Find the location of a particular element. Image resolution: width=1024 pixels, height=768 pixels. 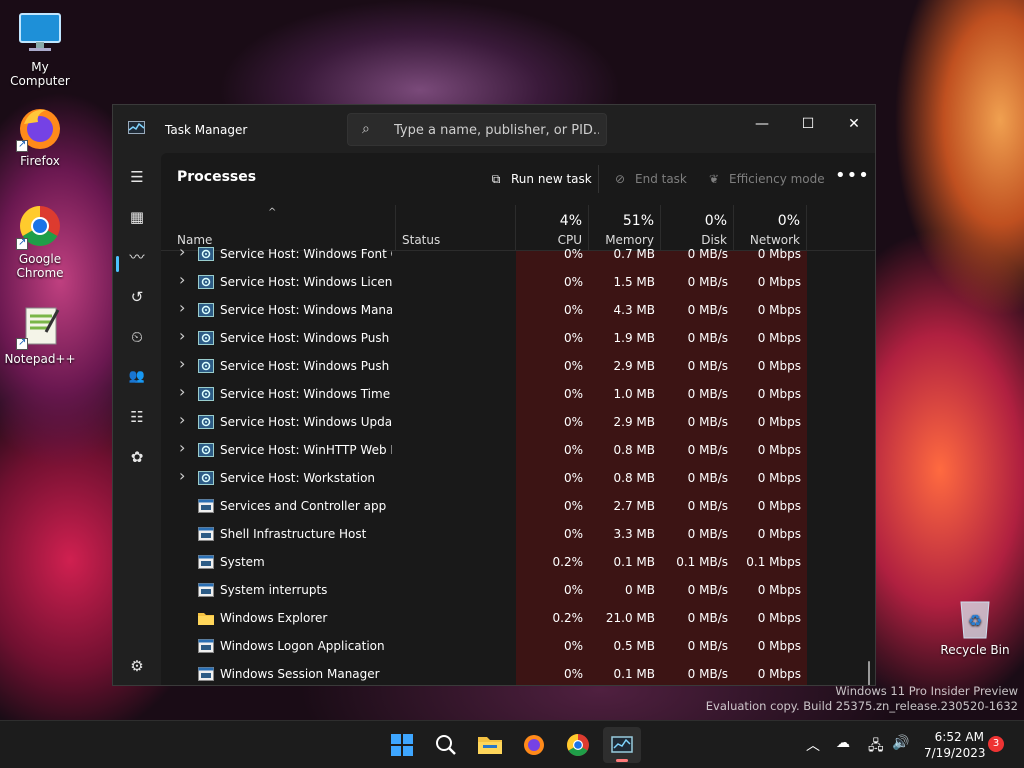

desktop-icon-chrome: Google Chrome is located at coordinates (40, 241).